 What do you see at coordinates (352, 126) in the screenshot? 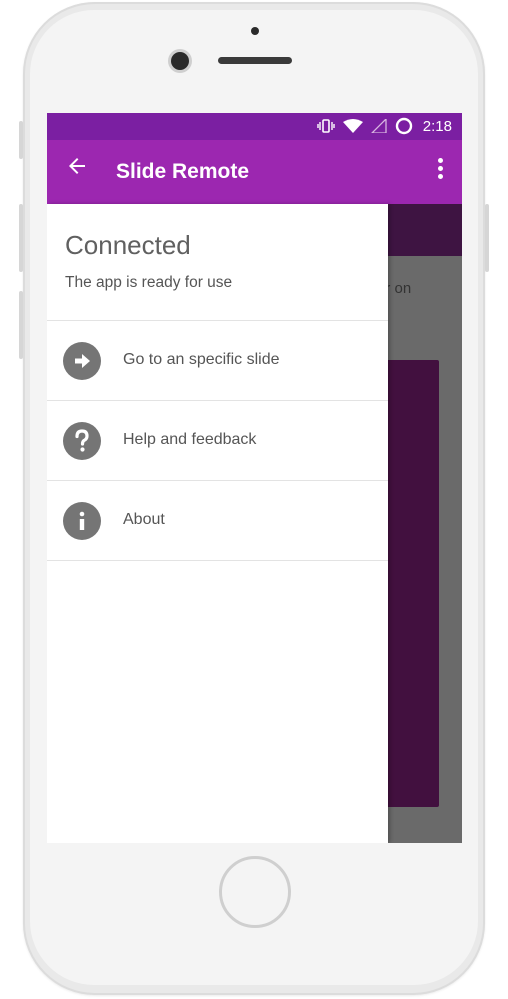
I see `wifi-icon` at bounding box center [352, 126].